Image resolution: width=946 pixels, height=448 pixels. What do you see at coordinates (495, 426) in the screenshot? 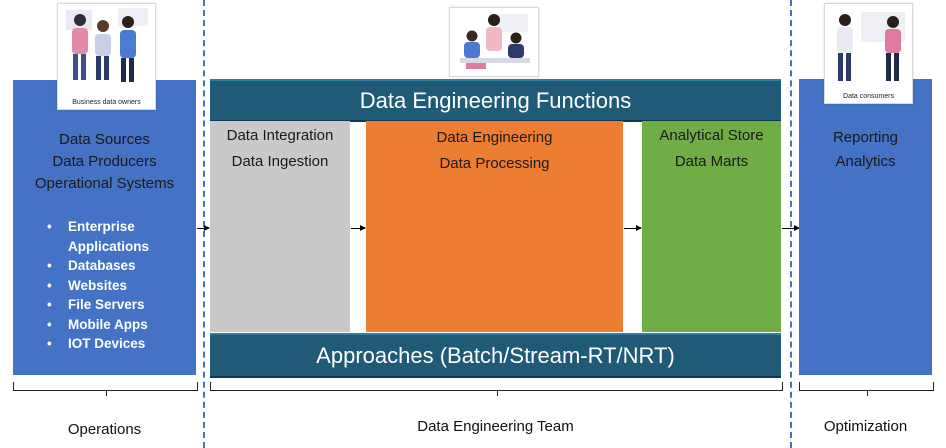
I see `data-engineering-team-label: Data Engineering Team` at bounding box center [495, 426].